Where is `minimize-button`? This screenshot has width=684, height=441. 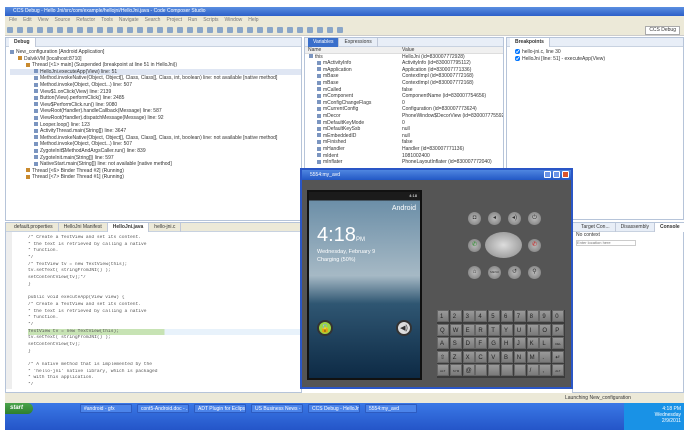 minimize-button is located at coordinates (547, 174).